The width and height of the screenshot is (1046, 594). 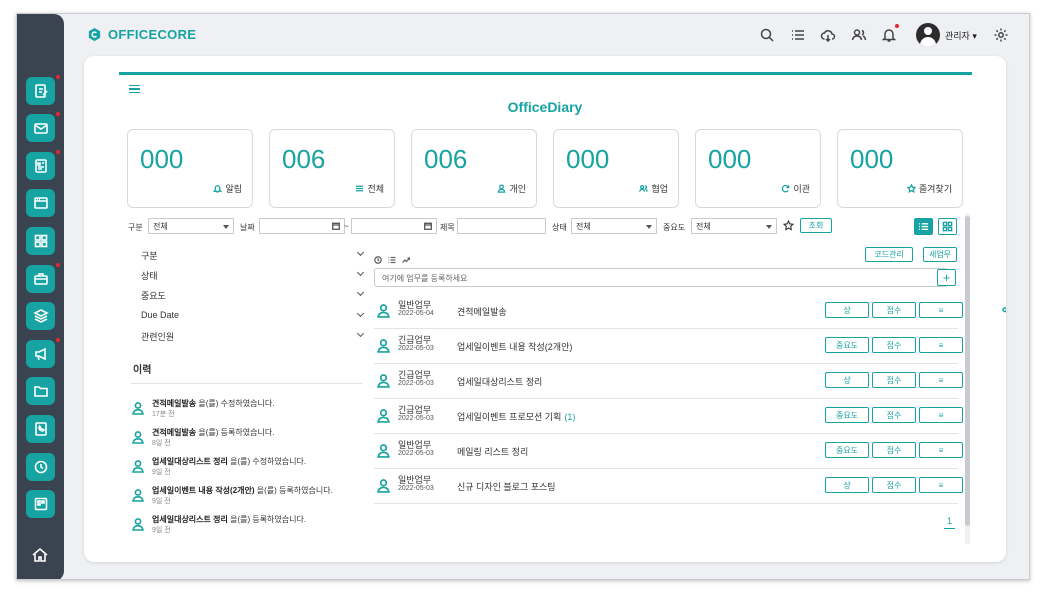 What do you see at coordinates (141, 34) in the screenshot?
I see `app-logo: OFFICECORE` at bounding box center [141, 34].